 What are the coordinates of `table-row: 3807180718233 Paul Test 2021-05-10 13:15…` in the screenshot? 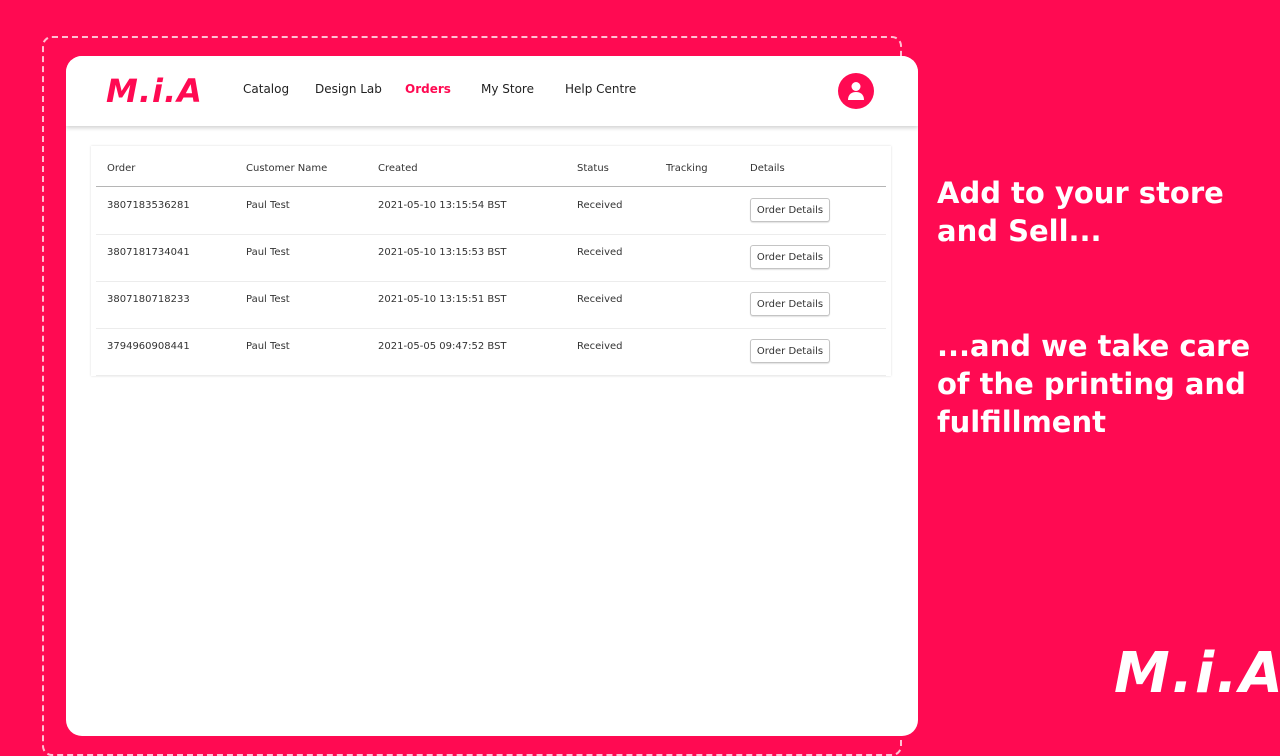 It's located at (491, 305).